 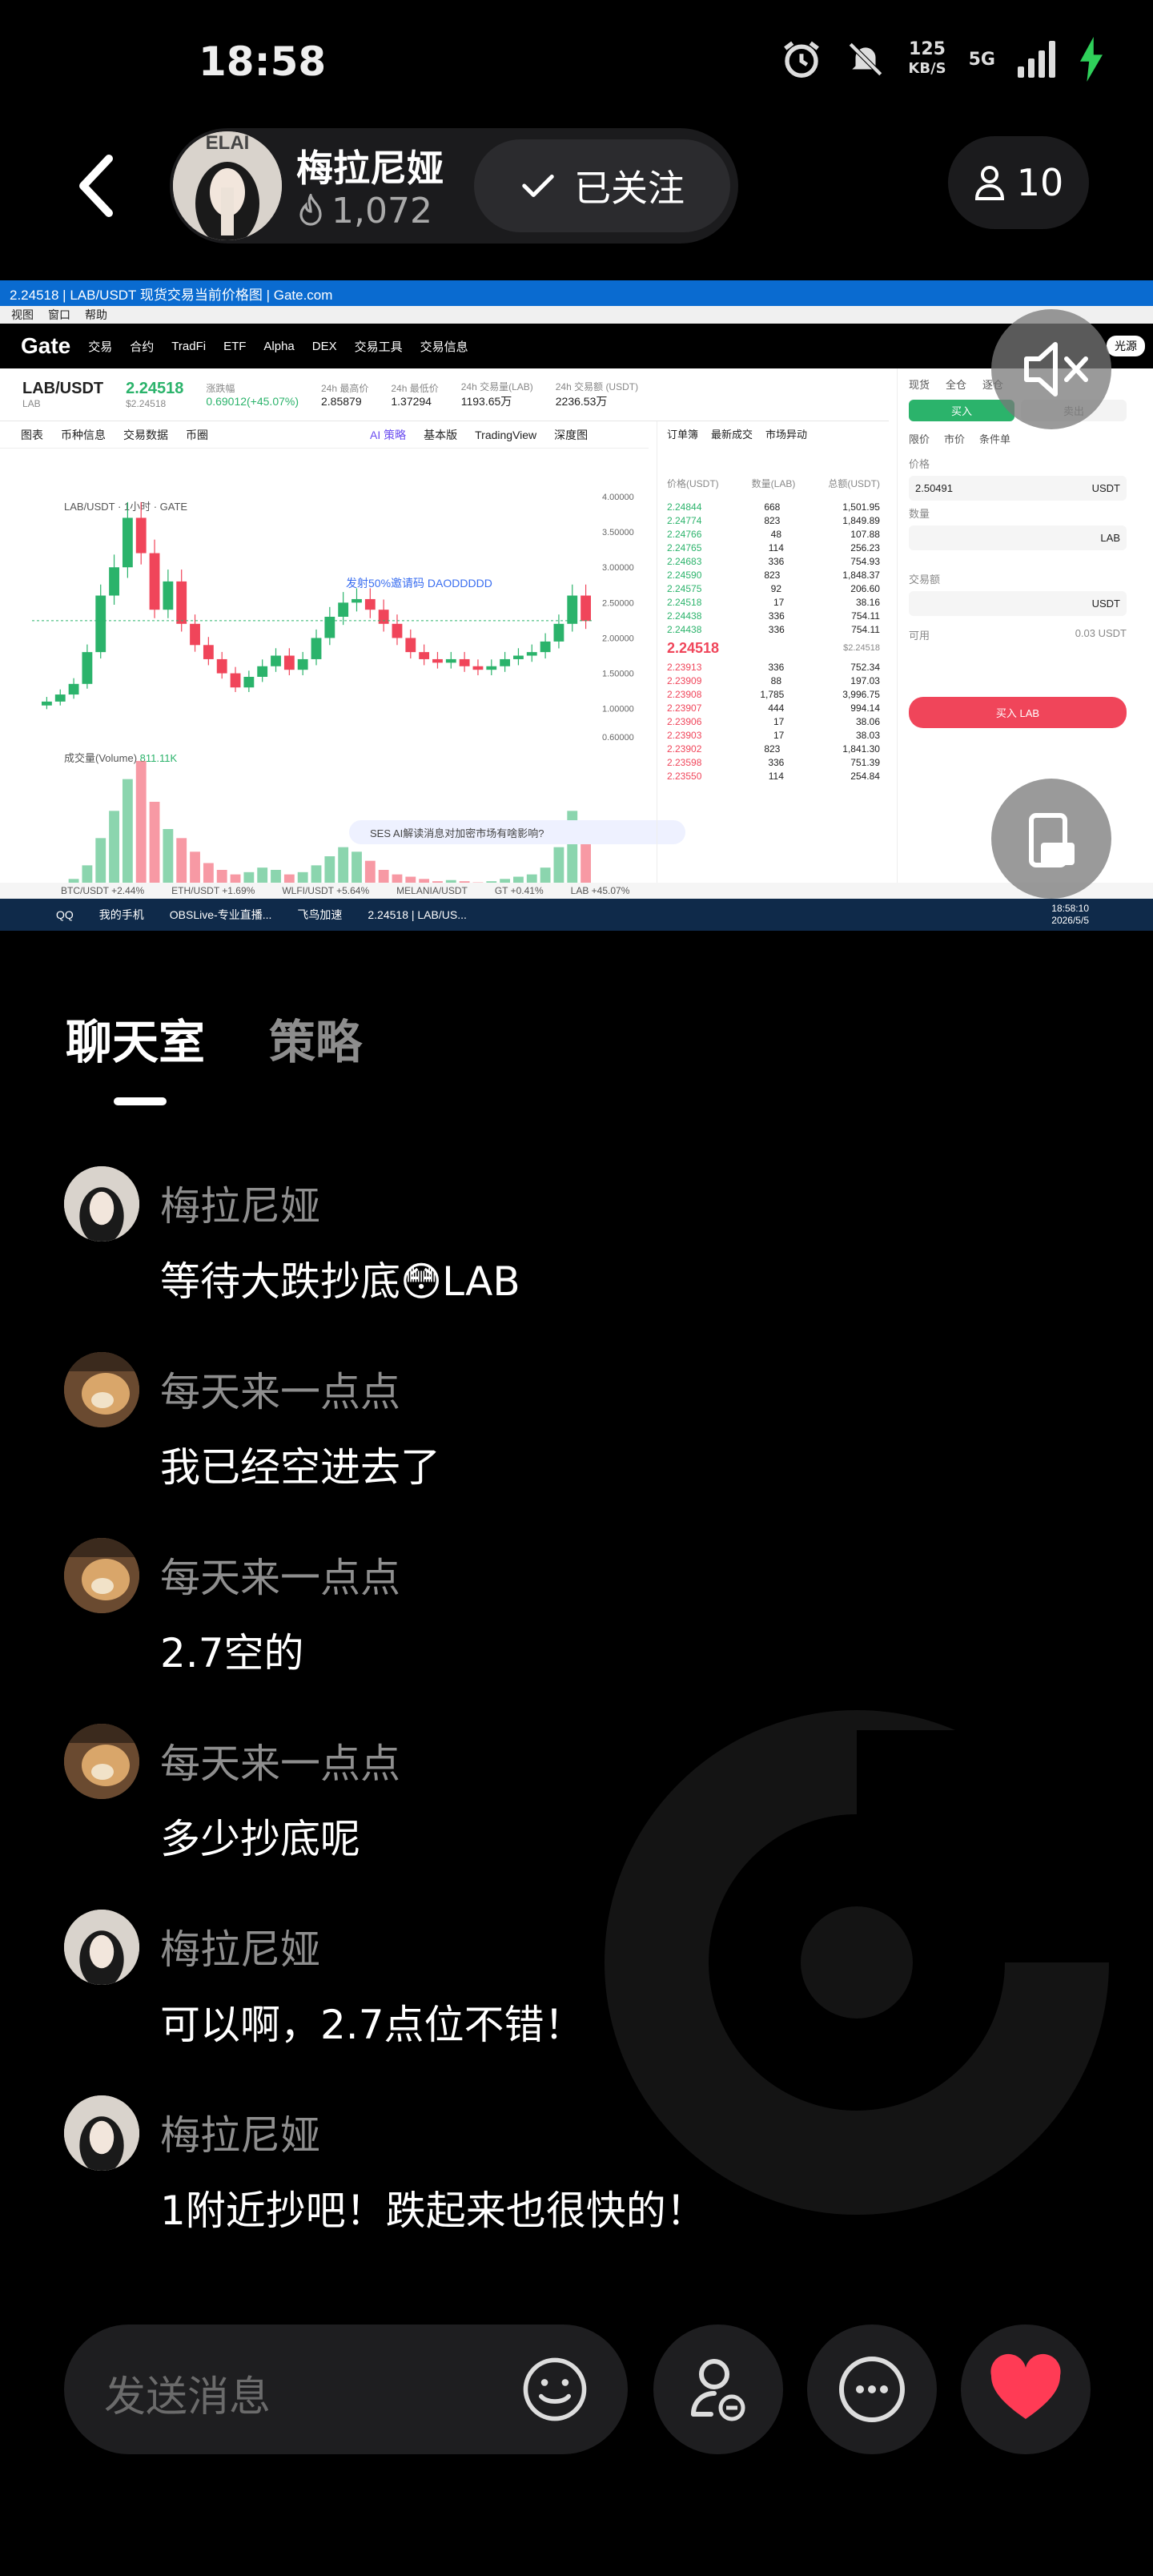 I want to click on person-icon, so click(x=989, y=183).